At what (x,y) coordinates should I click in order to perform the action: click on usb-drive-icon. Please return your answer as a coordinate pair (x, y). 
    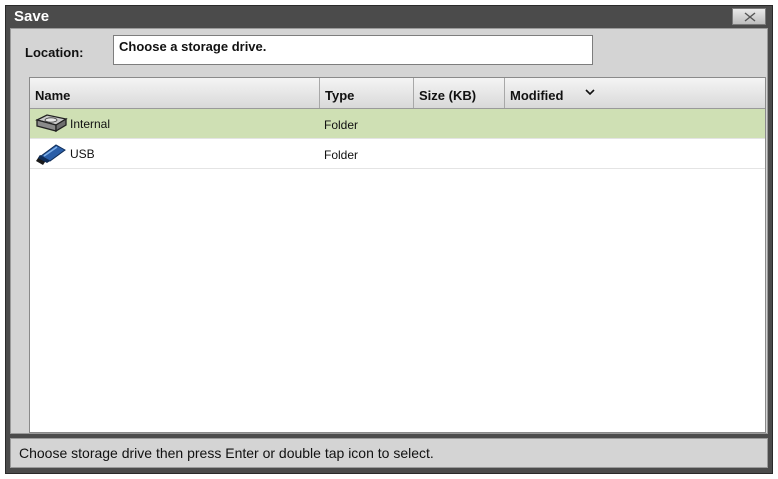
    Looking at the image, I should click on (51, 154).